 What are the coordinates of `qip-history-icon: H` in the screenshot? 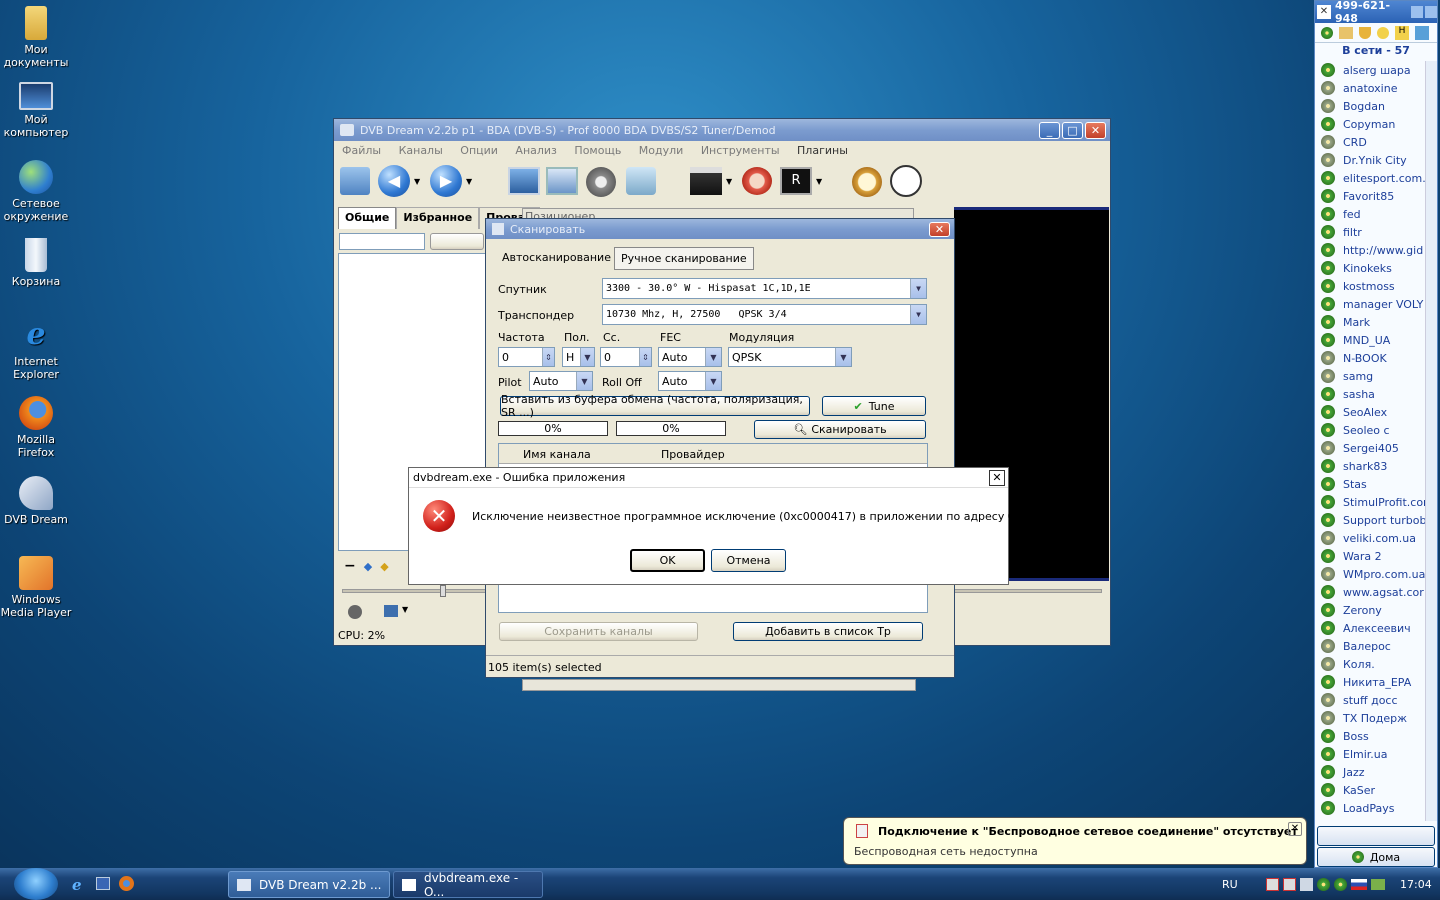 It's located at (1402, 32).